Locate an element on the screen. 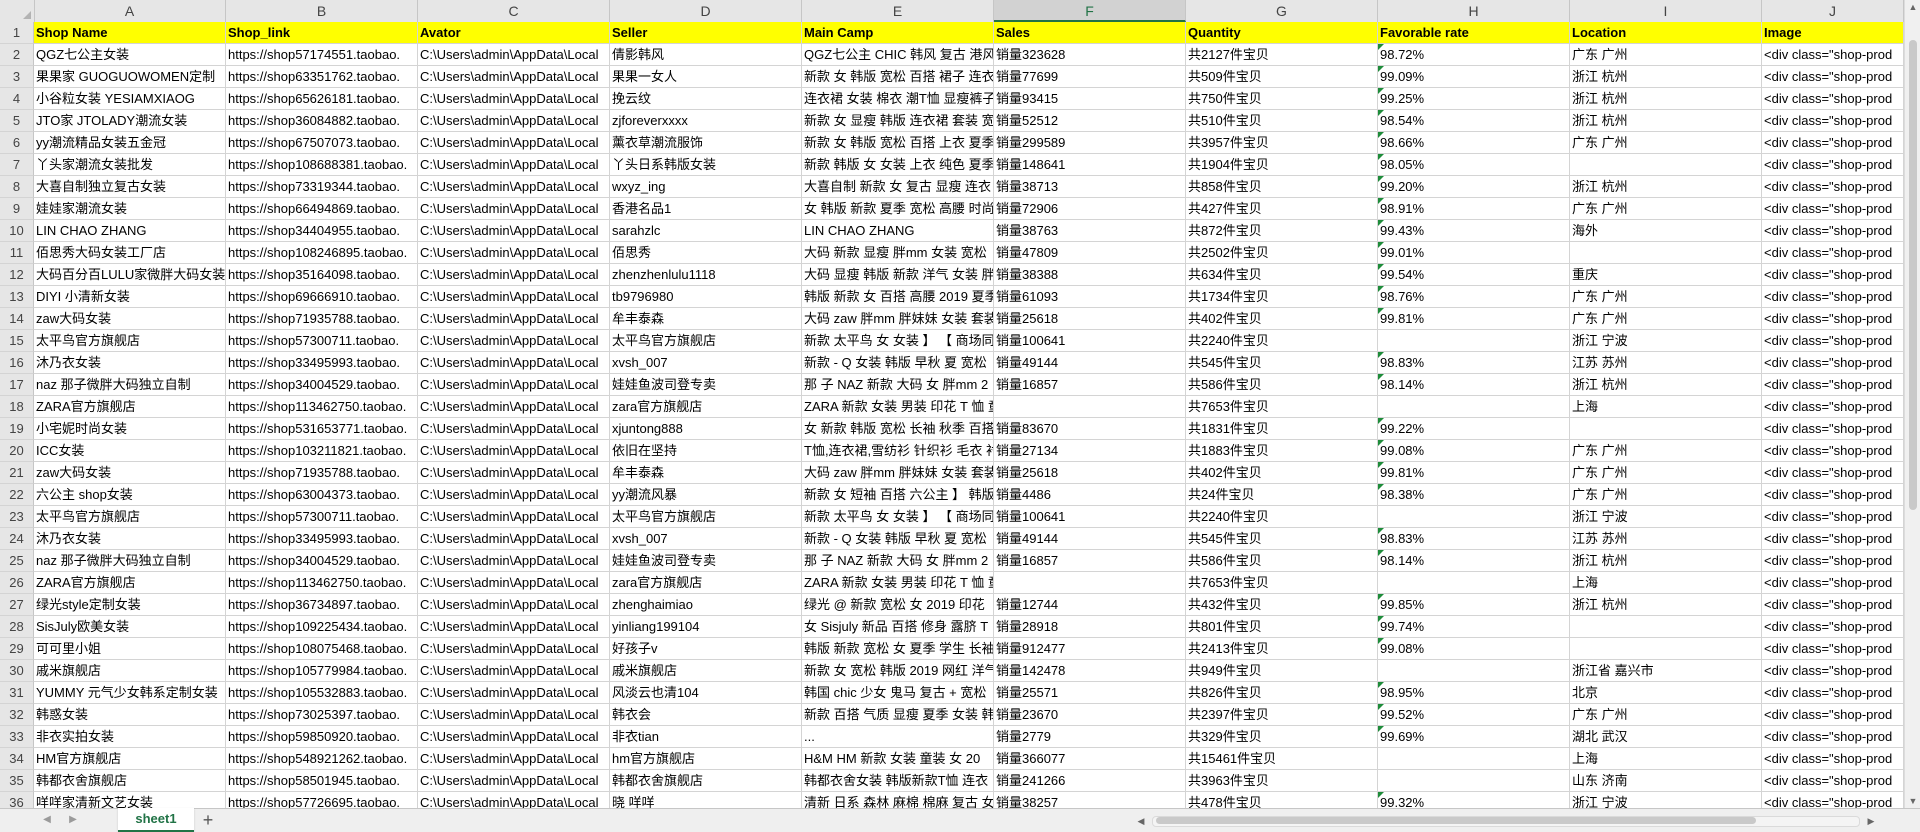 This screenshot has height=832, width=1920. table-cell: 那 子 NAZ 新款 大码 女 胖mm 2 is located at coordinates (898, 385).